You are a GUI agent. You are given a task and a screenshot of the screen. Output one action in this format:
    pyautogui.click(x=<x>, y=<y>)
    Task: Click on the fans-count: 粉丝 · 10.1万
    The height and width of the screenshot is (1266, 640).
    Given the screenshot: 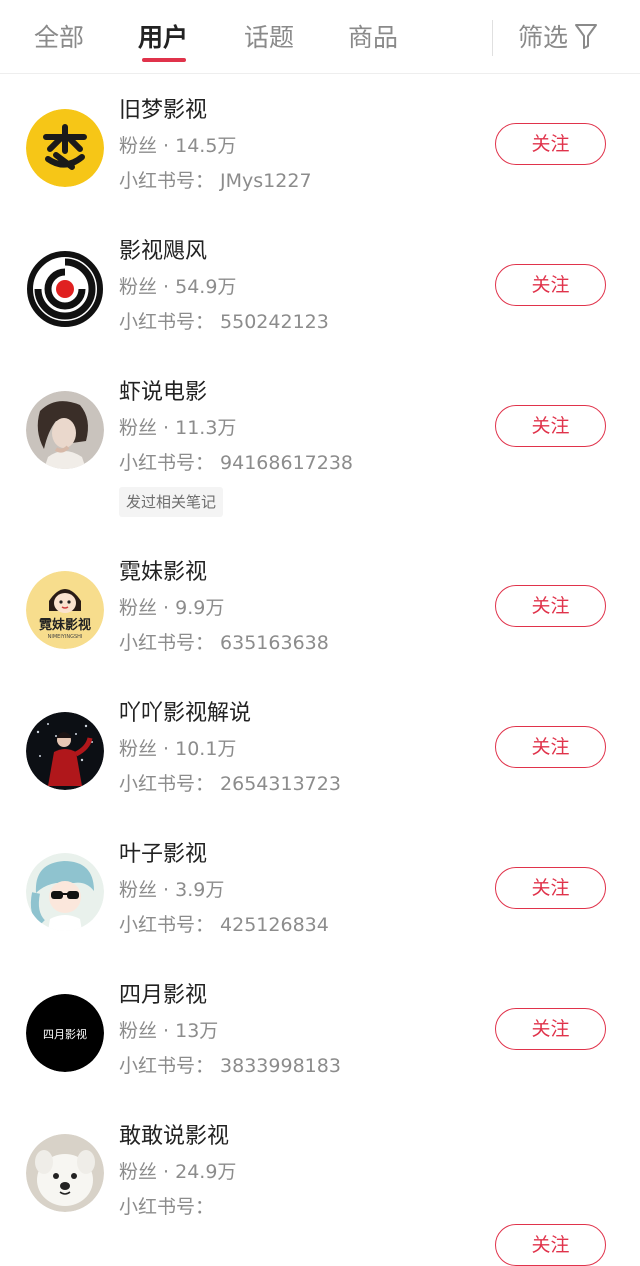 What is the action you would take?
    pyautogui.click(x=178, y=749)
    